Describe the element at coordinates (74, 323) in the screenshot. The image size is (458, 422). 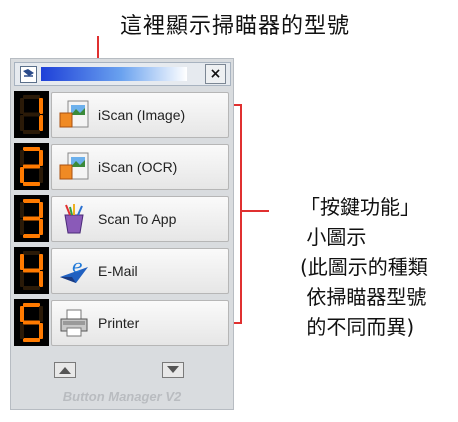
I see `printer-icon` at that location.